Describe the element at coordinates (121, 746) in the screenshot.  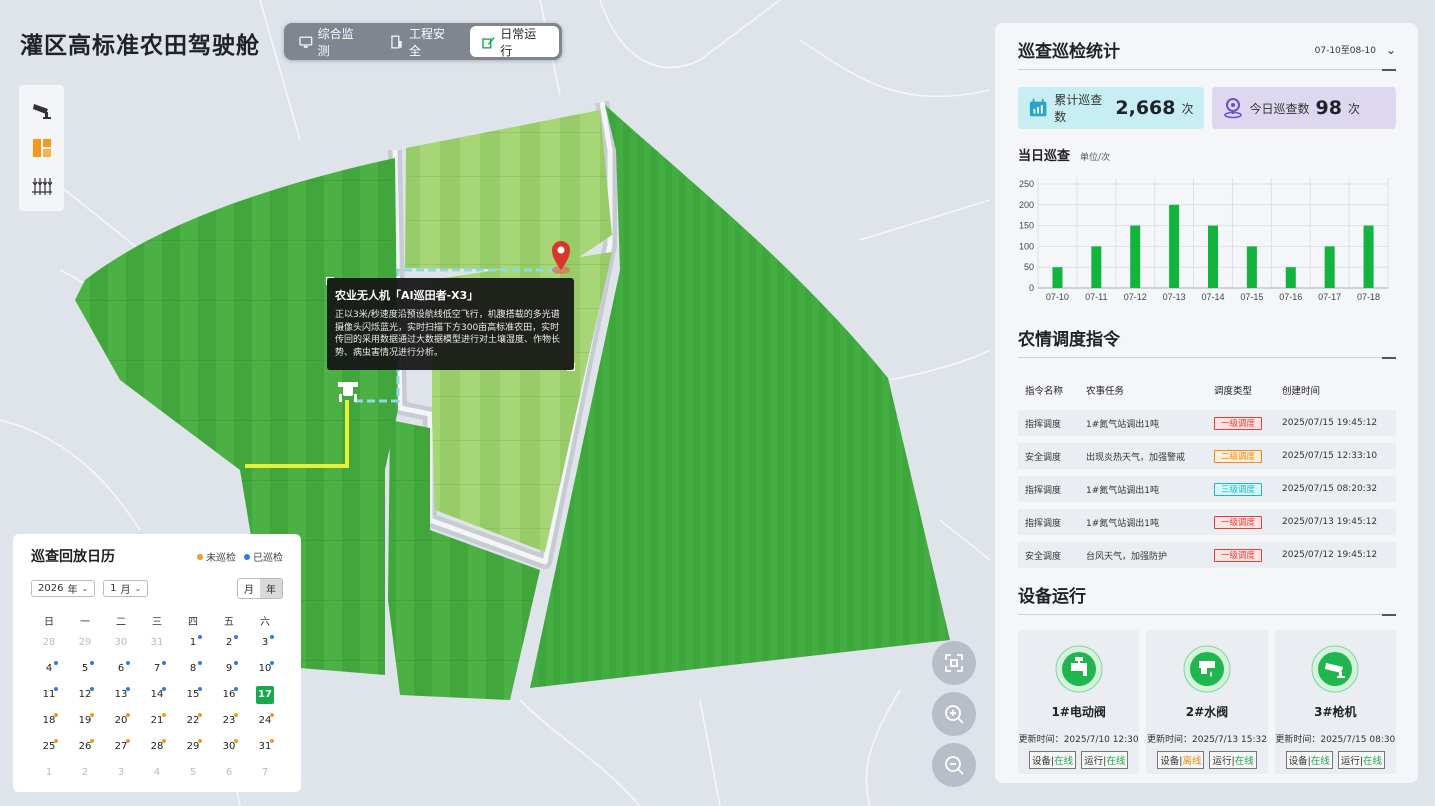
I see `calendar-day: 27` at that location.